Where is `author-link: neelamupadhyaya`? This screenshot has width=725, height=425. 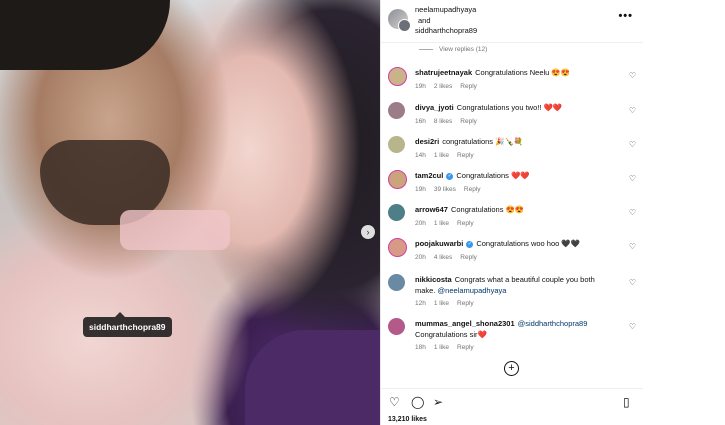 author-link: neelamupadhyaya is located at coordinates (446, 10).